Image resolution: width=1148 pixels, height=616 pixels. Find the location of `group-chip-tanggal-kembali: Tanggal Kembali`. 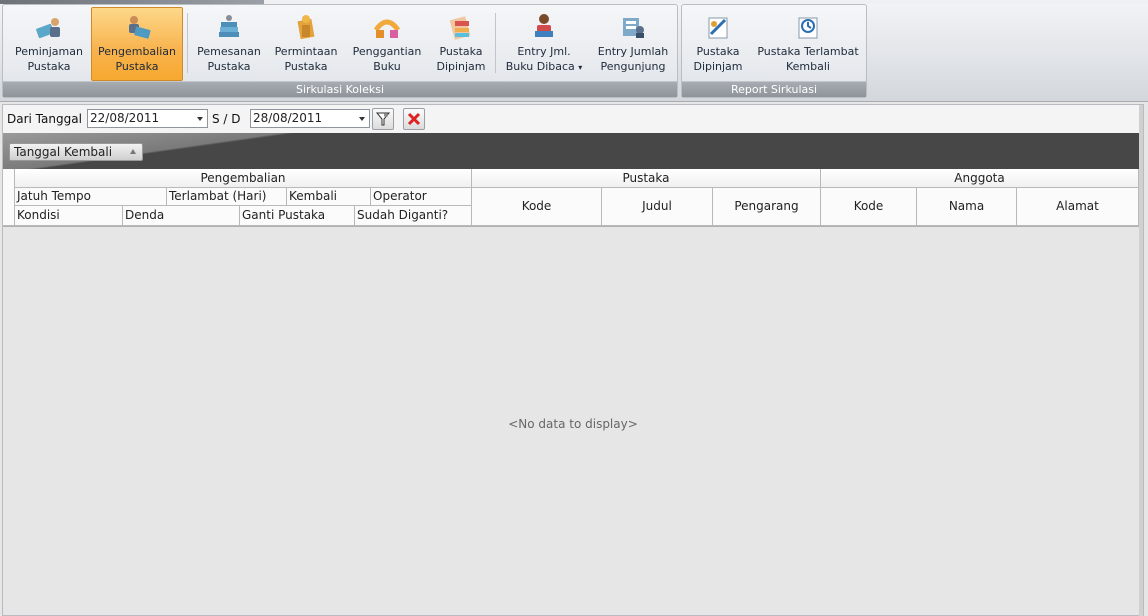

group-chip-tanggal-kembali: Tanggal Kembali is located at coordinates (76, 152).